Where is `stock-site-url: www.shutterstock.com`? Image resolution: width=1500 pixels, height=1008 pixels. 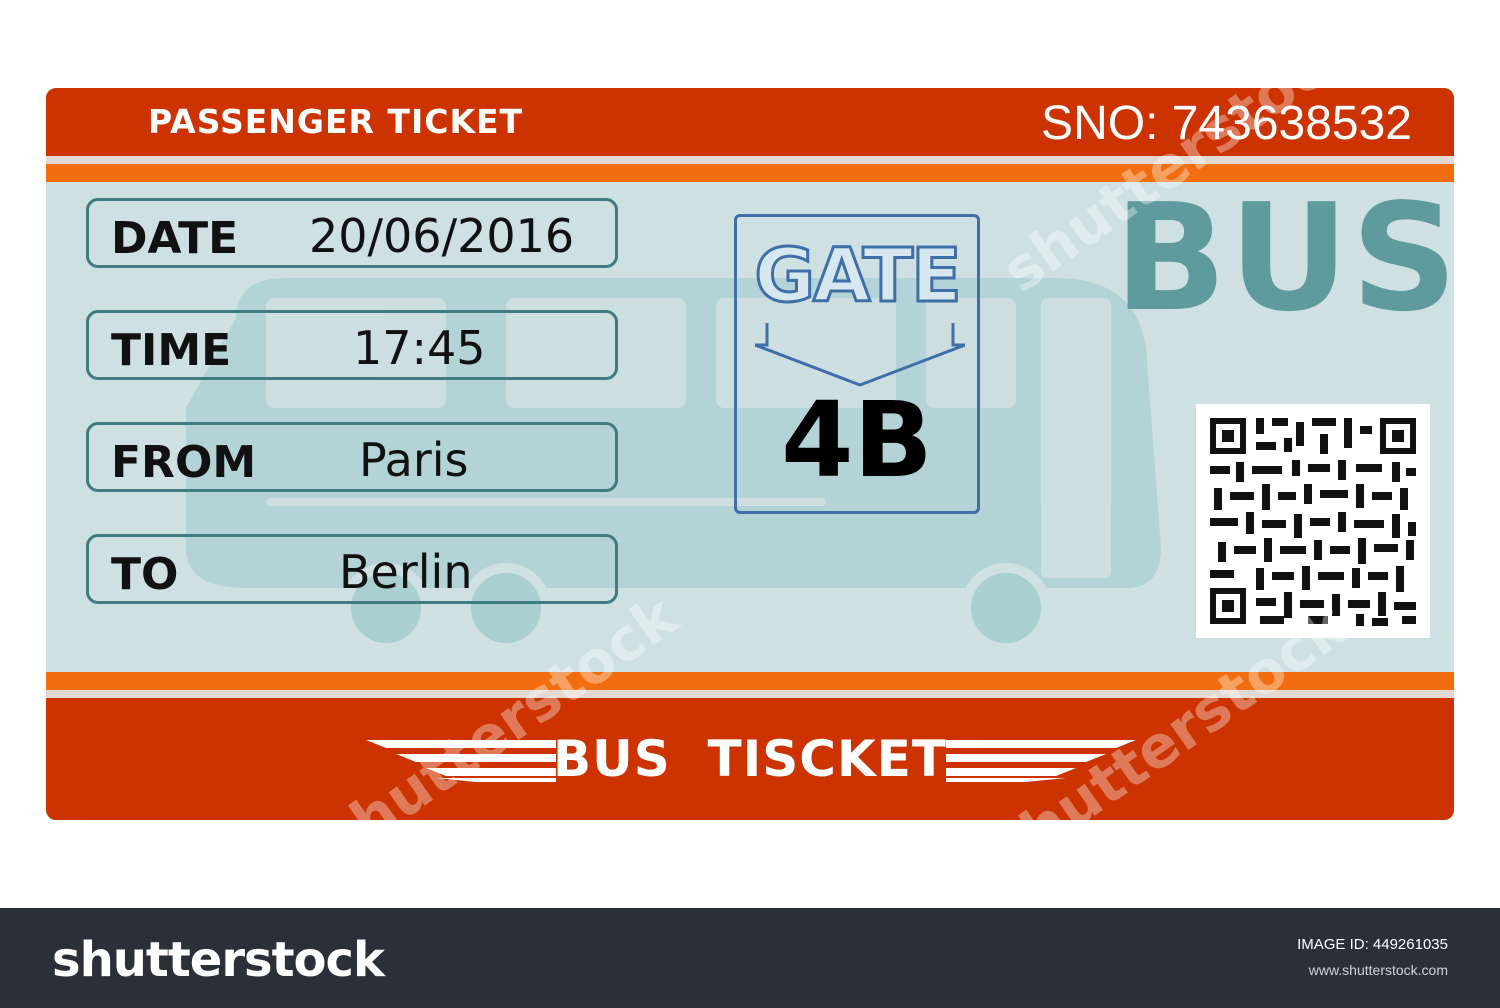 stock-site-url: www.shutterstock.com is located at coordinates (1378, 970).